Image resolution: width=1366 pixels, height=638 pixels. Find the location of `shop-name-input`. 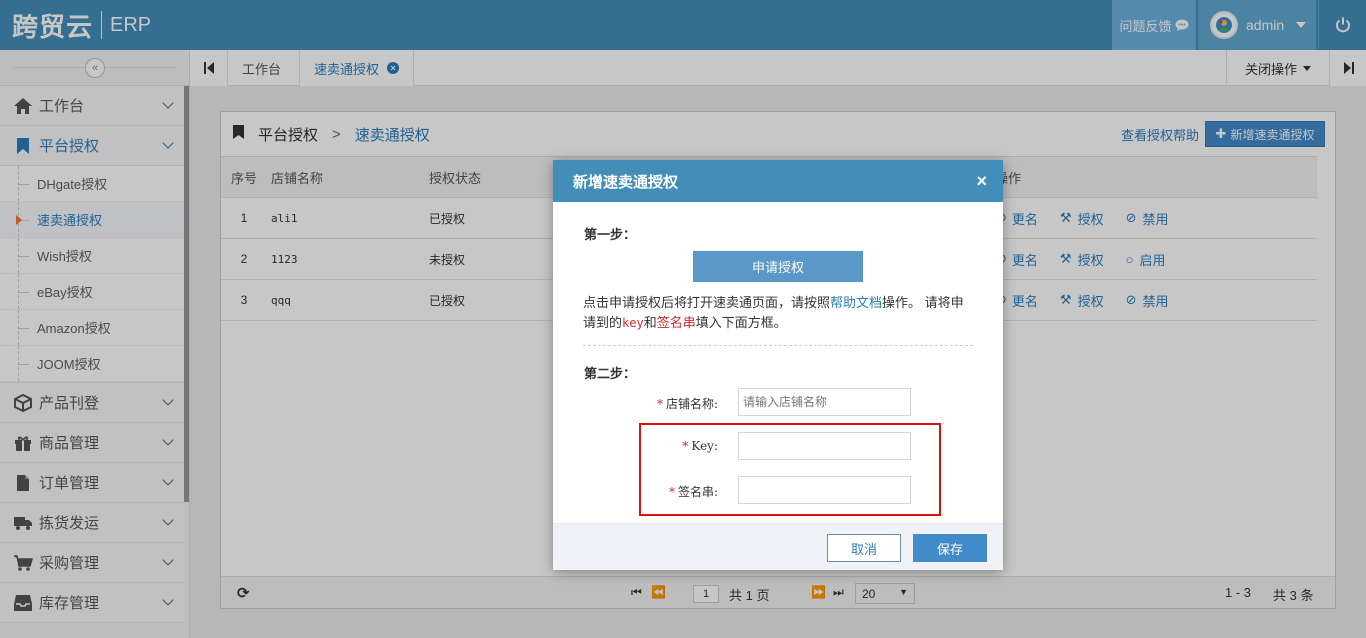

shop-name-input is located at coordinates (824, 402).